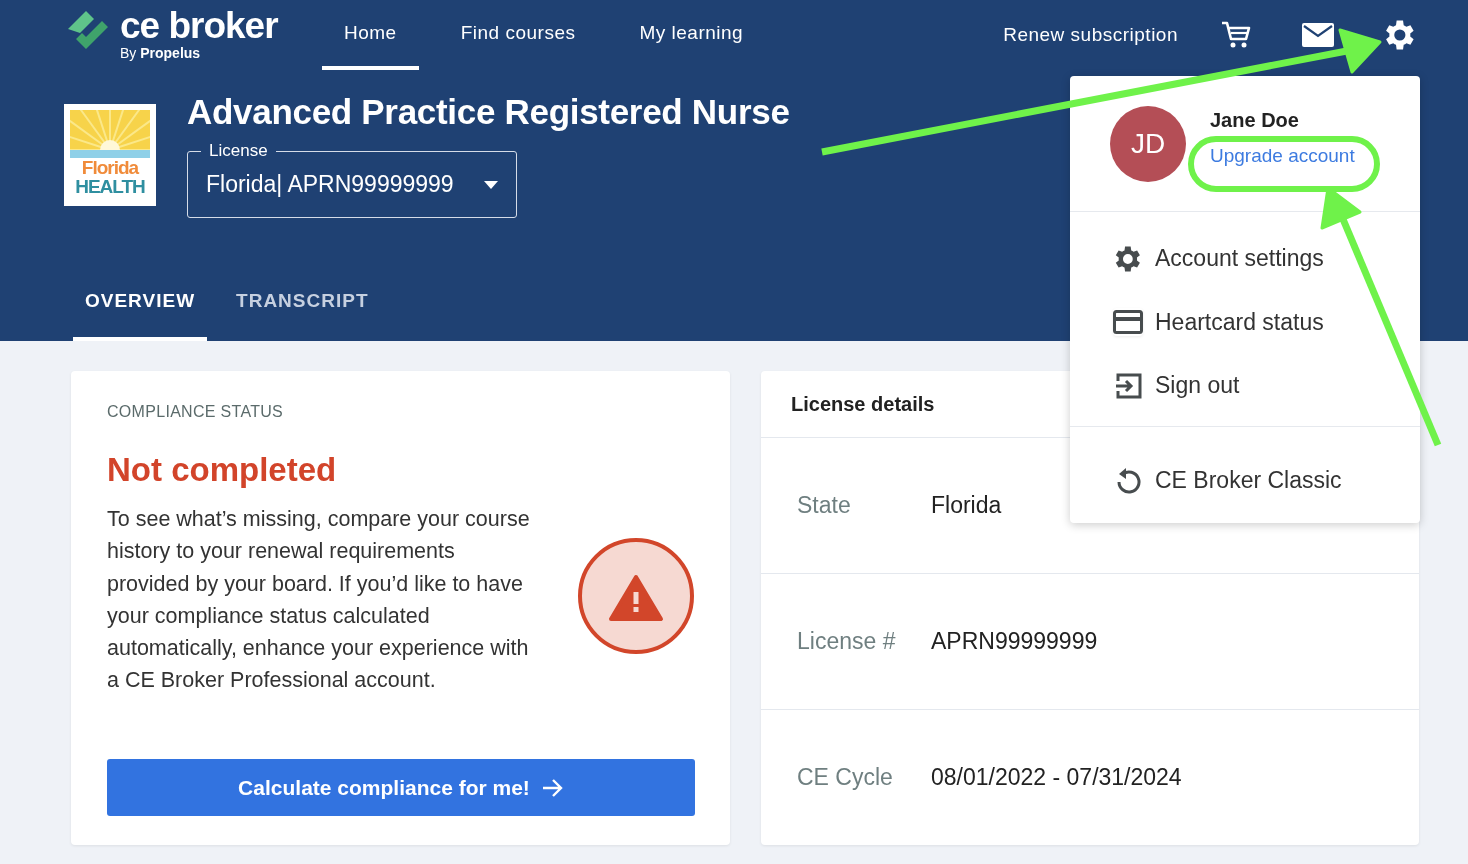 This screenshot has width=1468, height=864. I want to click on section-heading: COMPLIANCE STATUS, so click(196, 412).